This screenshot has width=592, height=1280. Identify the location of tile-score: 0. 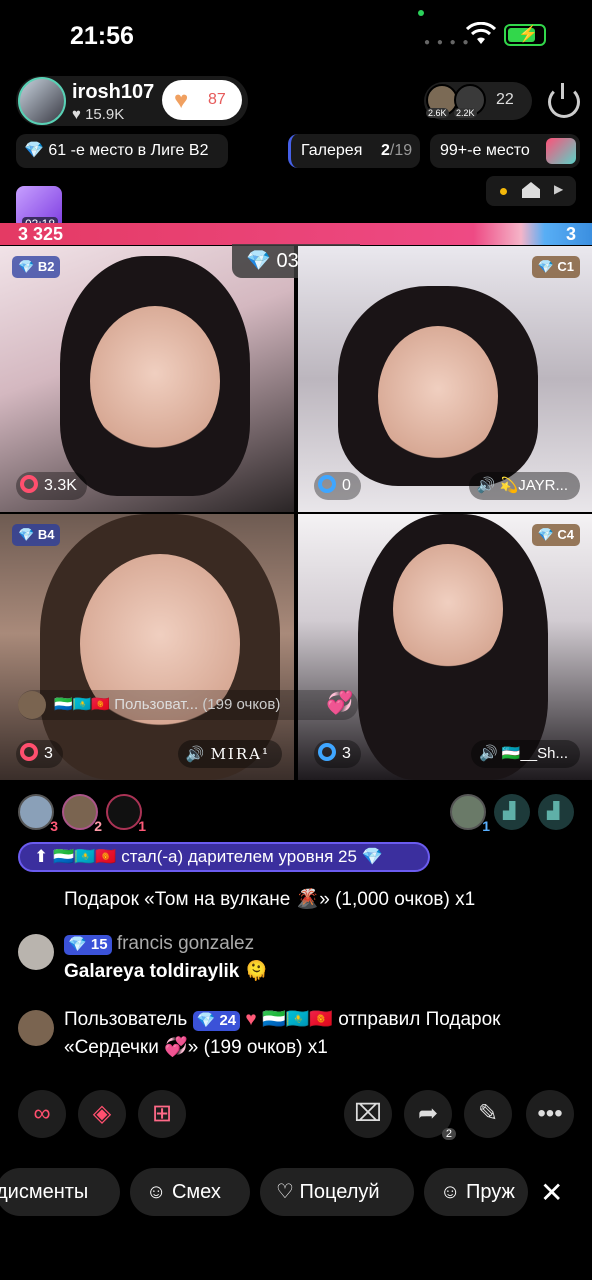
(337, 486).